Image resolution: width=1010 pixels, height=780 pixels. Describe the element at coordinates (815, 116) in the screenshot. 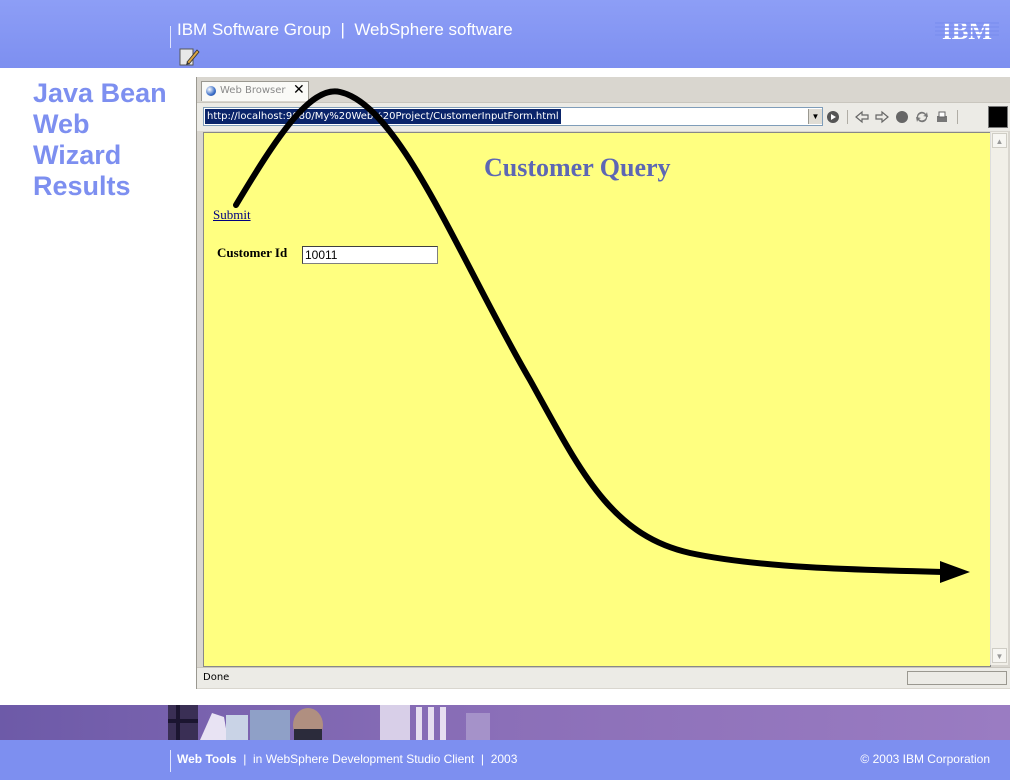

I see `url-dropdown-icon: ▼` at that location.